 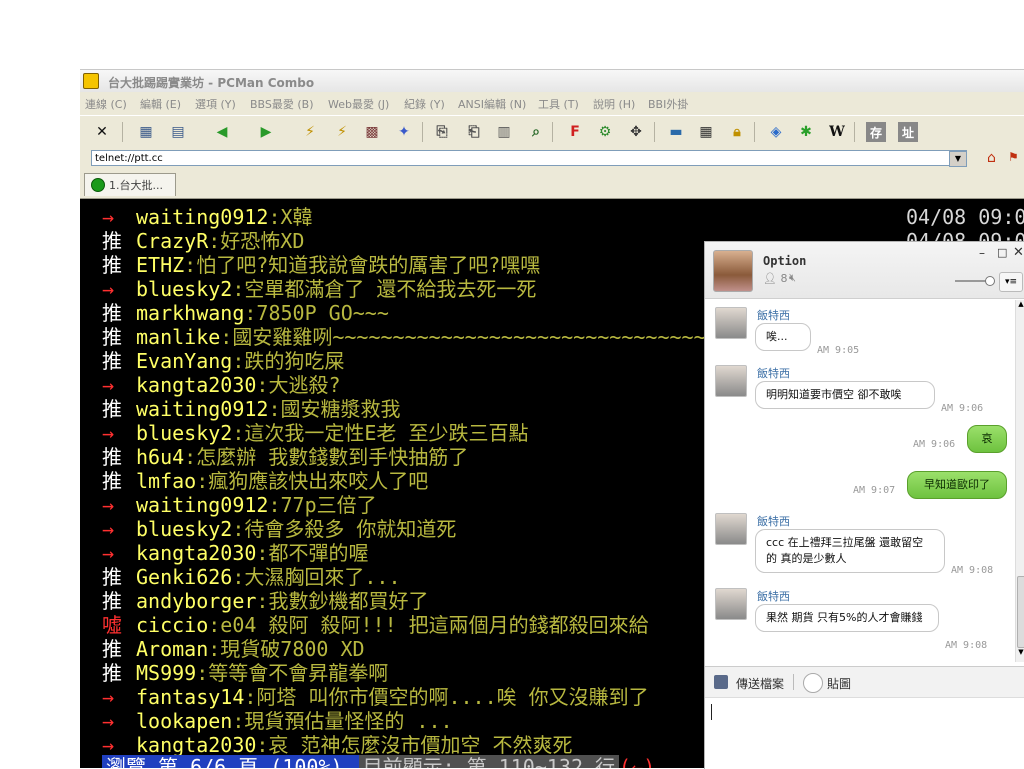 I want to click on sticker-button: 貼圖, so click(x=839, y=683).